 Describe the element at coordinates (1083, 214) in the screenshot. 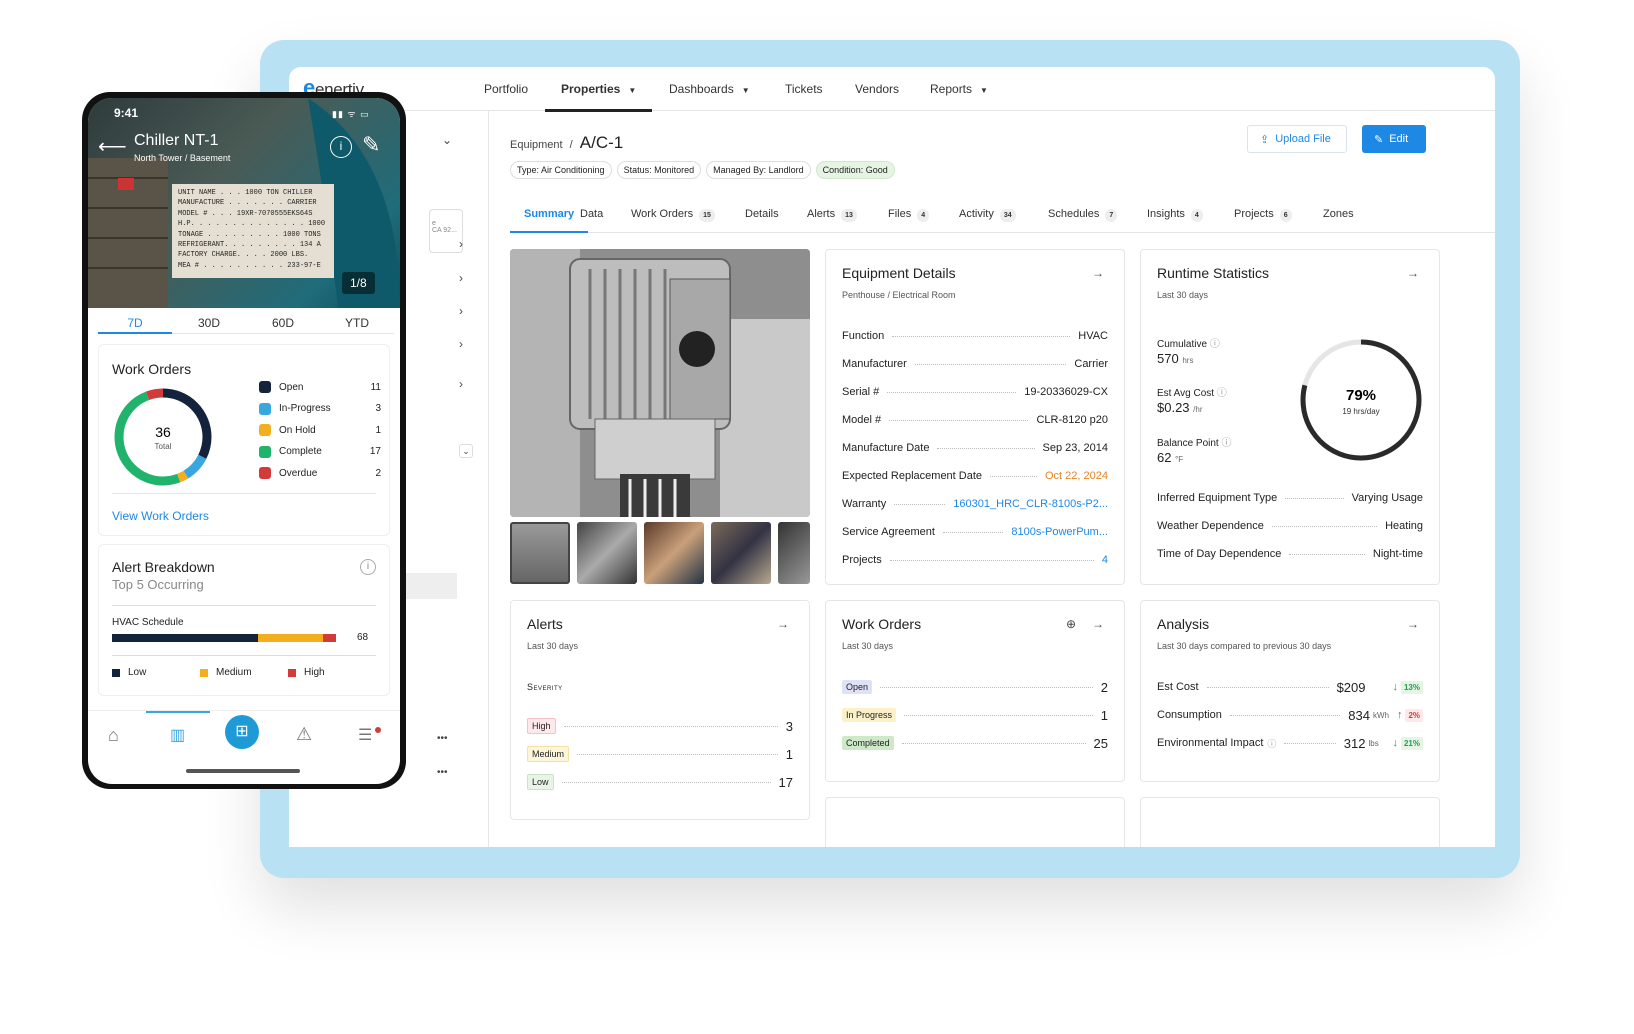

I see `tab-schedules: Schedules 7` at that location.